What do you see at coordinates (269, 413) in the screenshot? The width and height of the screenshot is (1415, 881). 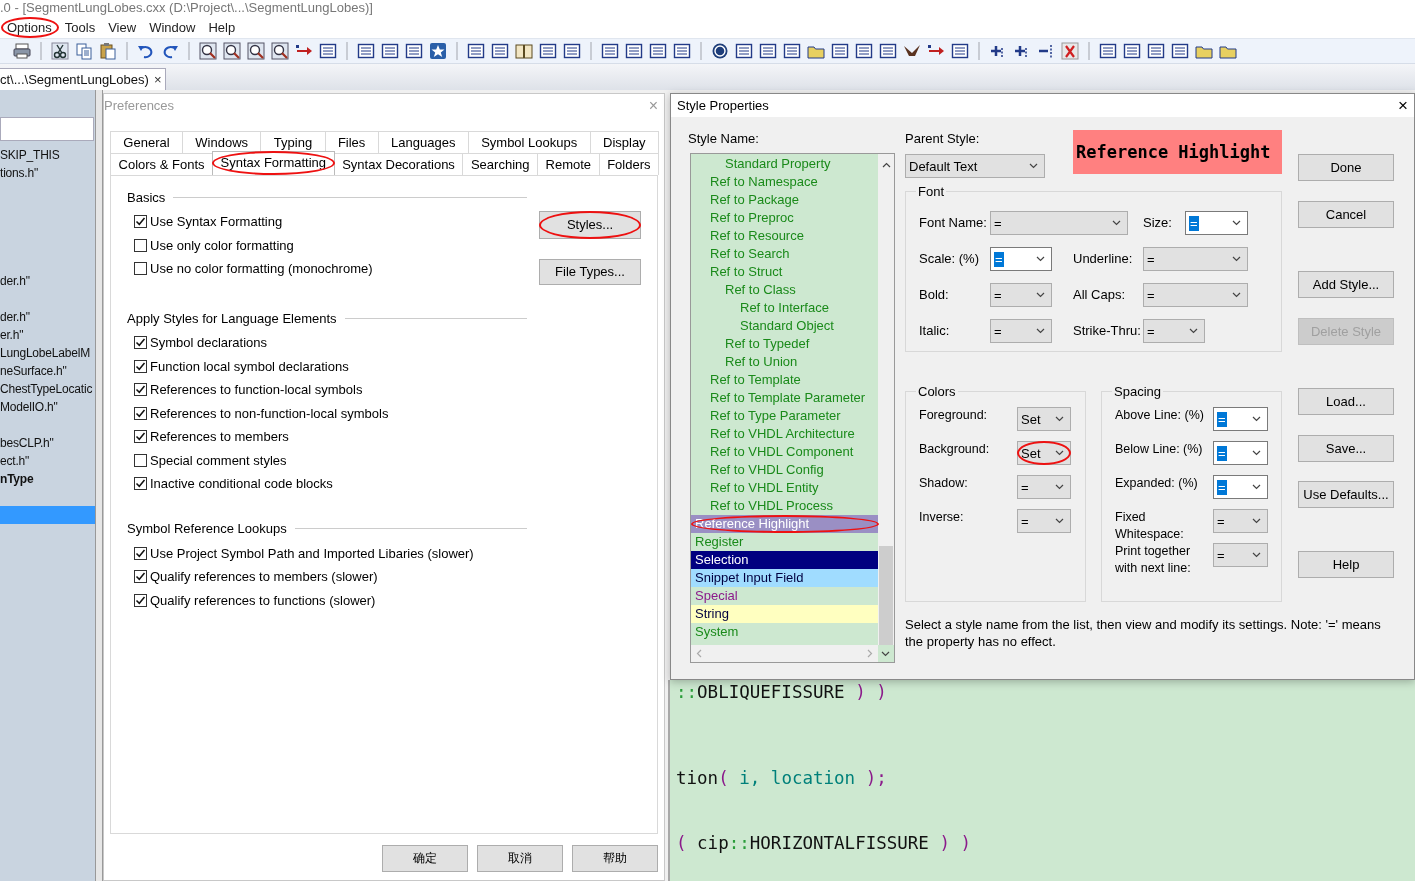 I see `checkbox-label: References to non-function-local symbols` at bounding box center [269, 413].